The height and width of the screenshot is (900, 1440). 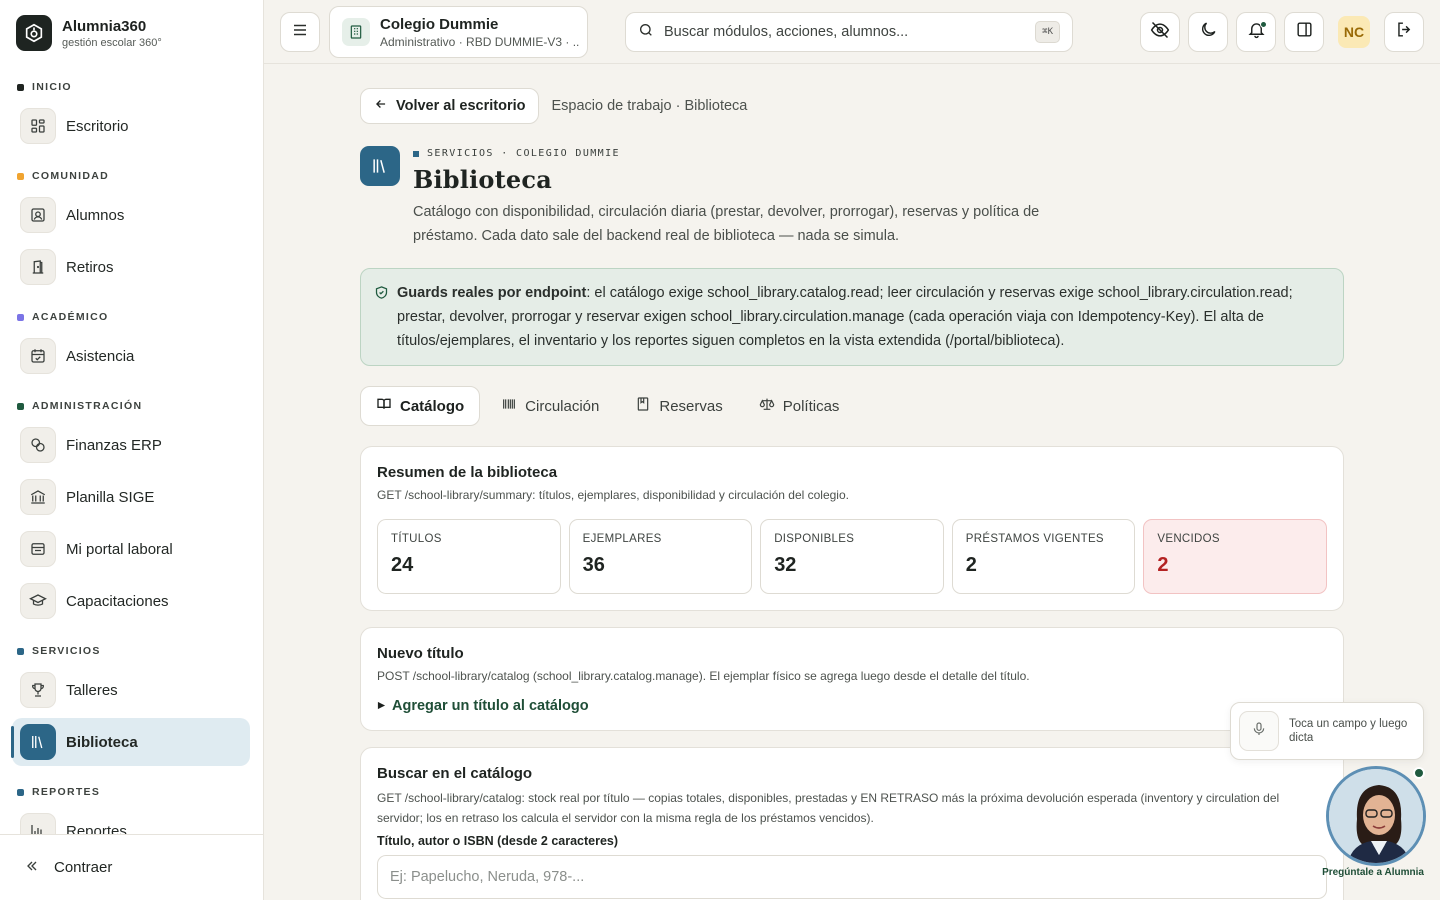 I want to click on sidebar-item-talleres: Talleres, so click(x=131, y=690).